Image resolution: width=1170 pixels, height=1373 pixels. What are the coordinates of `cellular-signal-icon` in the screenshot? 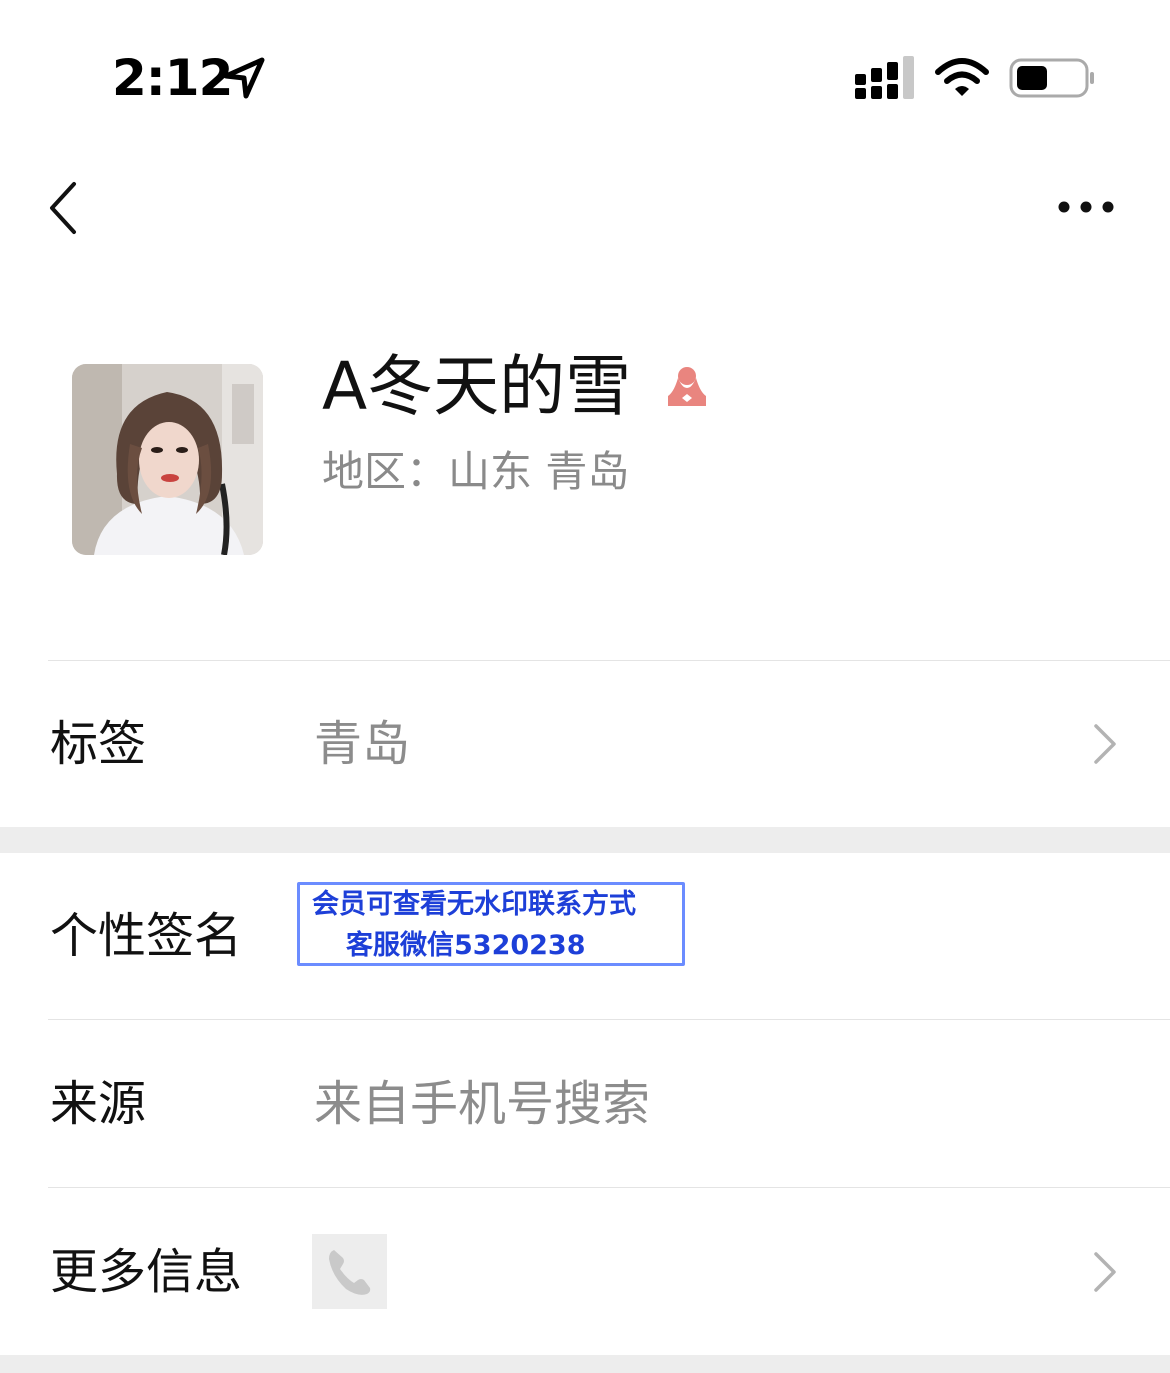 It's located at (884, 77).